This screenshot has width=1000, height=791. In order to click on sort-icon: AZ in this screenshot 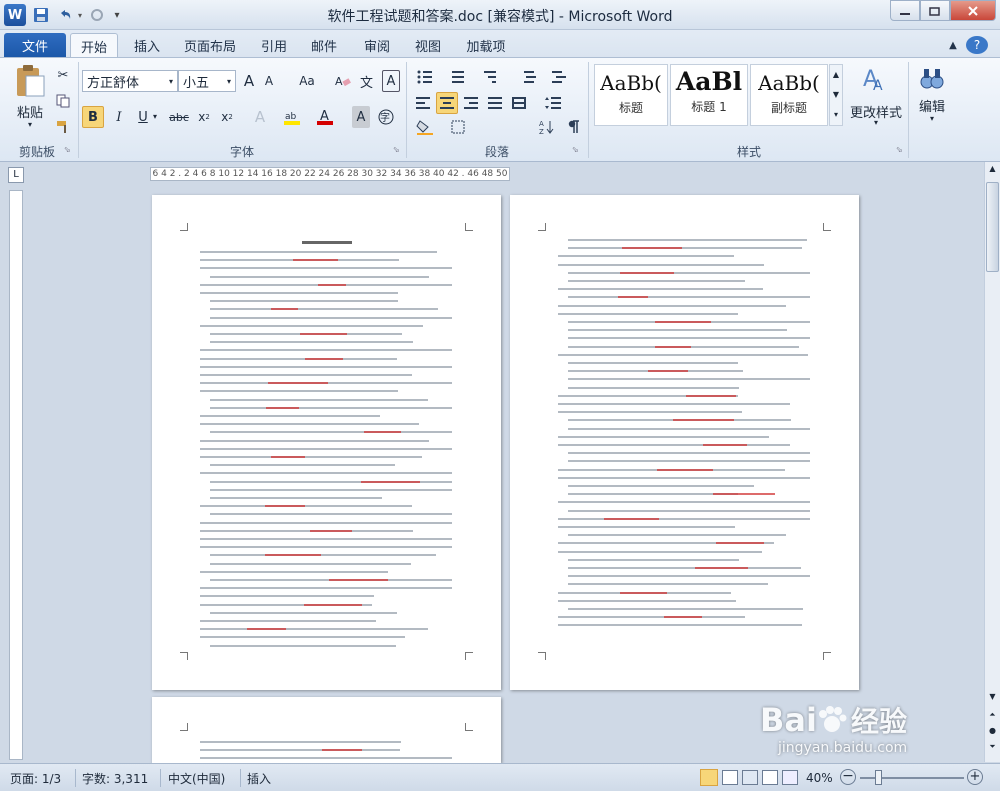, I will do `click(547, 127)`.